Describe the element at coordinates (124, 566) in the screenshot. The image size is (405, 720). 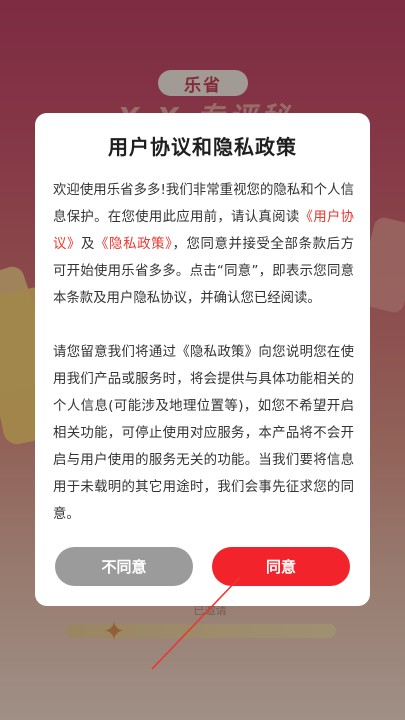
I see `disagree-button: 不同意` at that location.